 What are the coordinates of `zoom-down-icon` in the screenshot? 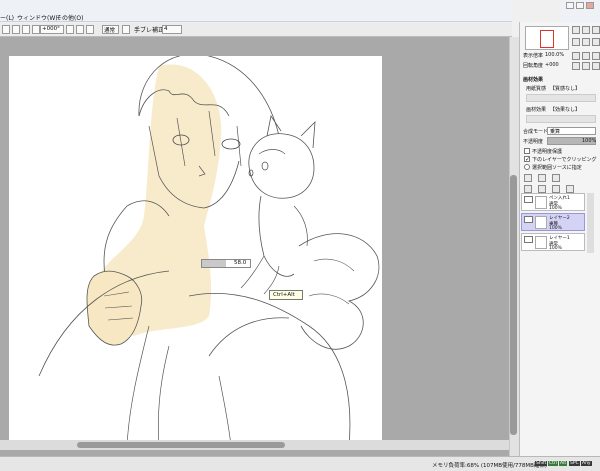 It's located at (576, 56).